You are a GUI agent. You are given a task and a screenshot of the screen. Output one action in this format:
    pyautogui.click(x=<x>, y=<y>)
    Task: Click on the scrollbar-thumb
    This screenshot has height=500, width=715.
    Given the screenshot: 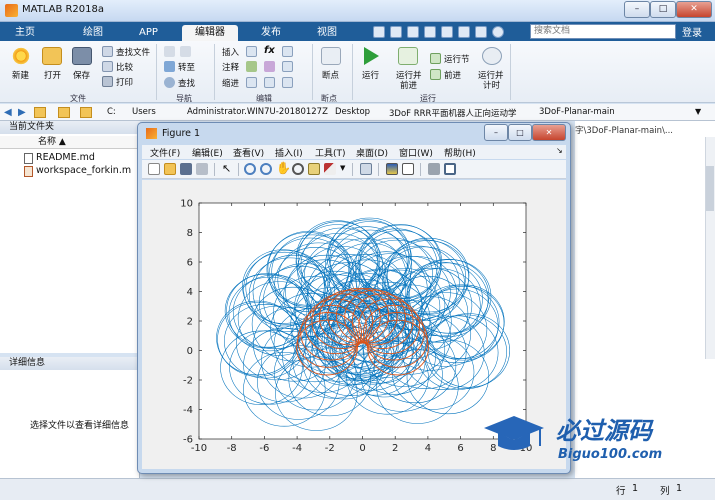 What is the action you would take?
    pyautogui.click(x=710, y=188)
    